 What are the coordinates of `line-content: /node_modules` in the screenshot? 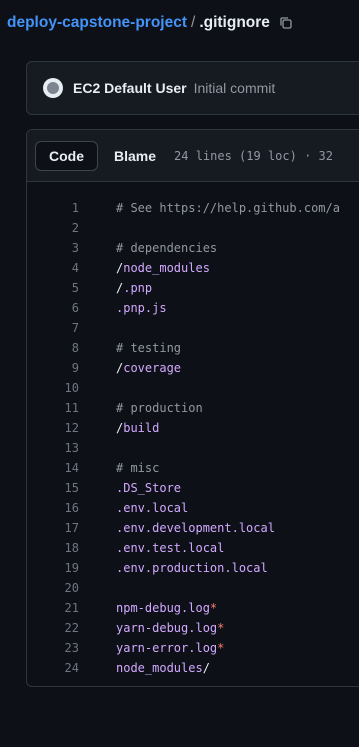 It's located at (144, 268).